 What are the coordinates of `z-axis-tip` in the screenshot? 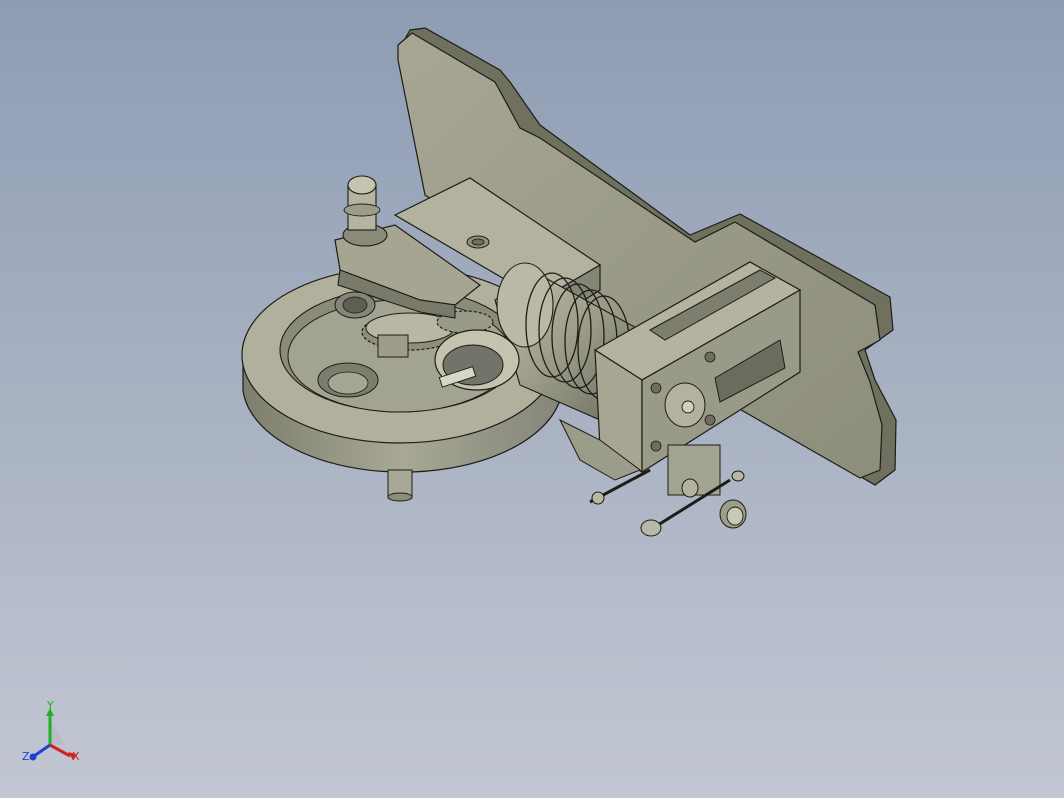 It's located at (33, 757).